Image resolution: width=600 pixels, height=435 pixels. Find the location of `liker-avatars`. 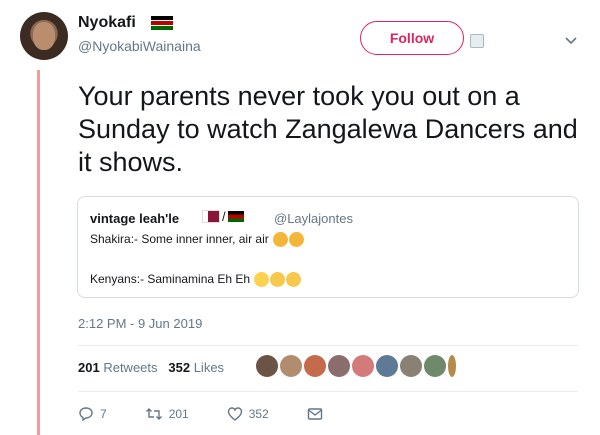

liker-avatars is located at coordinates (356, 366).